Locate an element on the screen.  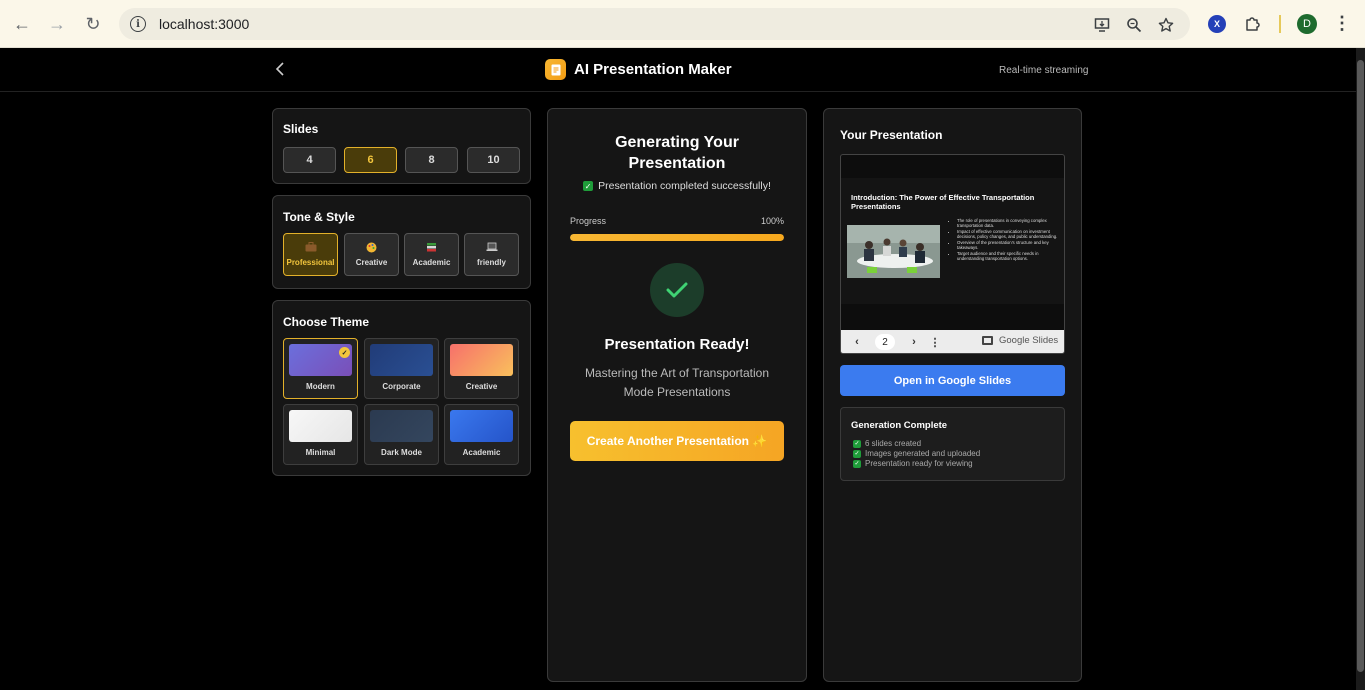
theme-minimal-card: Minimal is located at coordinates (320, 434).